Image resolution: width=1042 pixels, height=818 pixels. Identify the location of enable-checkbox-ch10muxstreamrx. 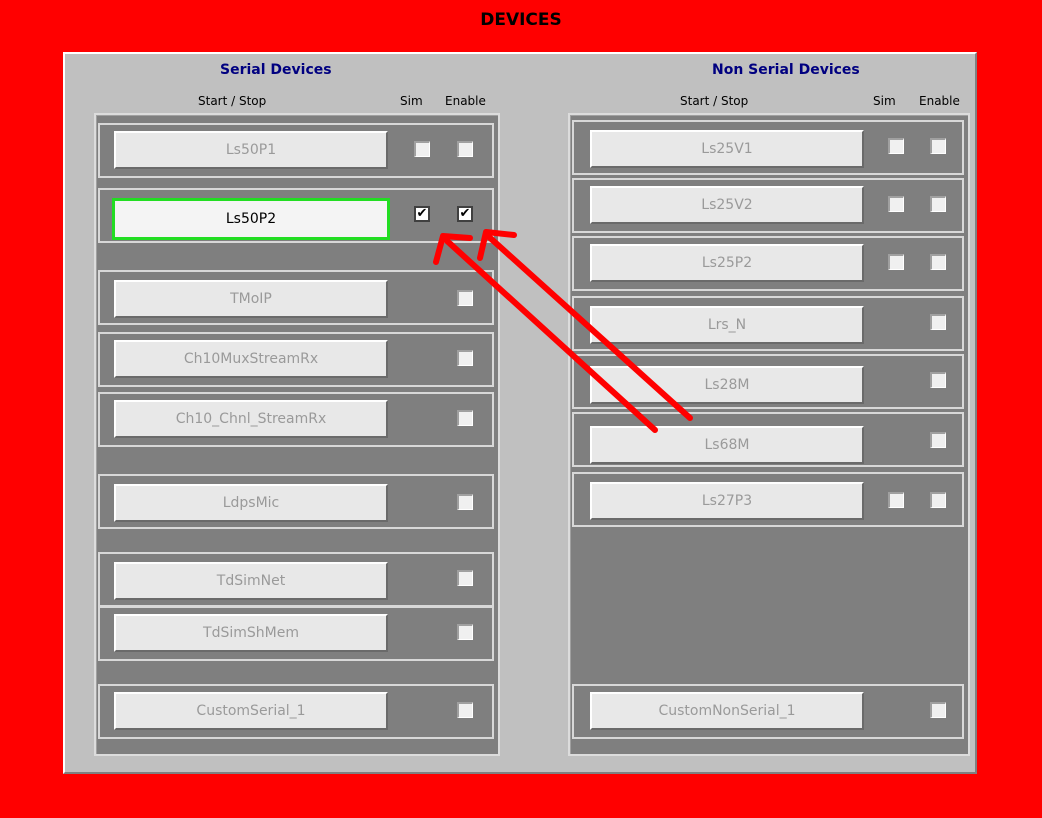
(465, 358).